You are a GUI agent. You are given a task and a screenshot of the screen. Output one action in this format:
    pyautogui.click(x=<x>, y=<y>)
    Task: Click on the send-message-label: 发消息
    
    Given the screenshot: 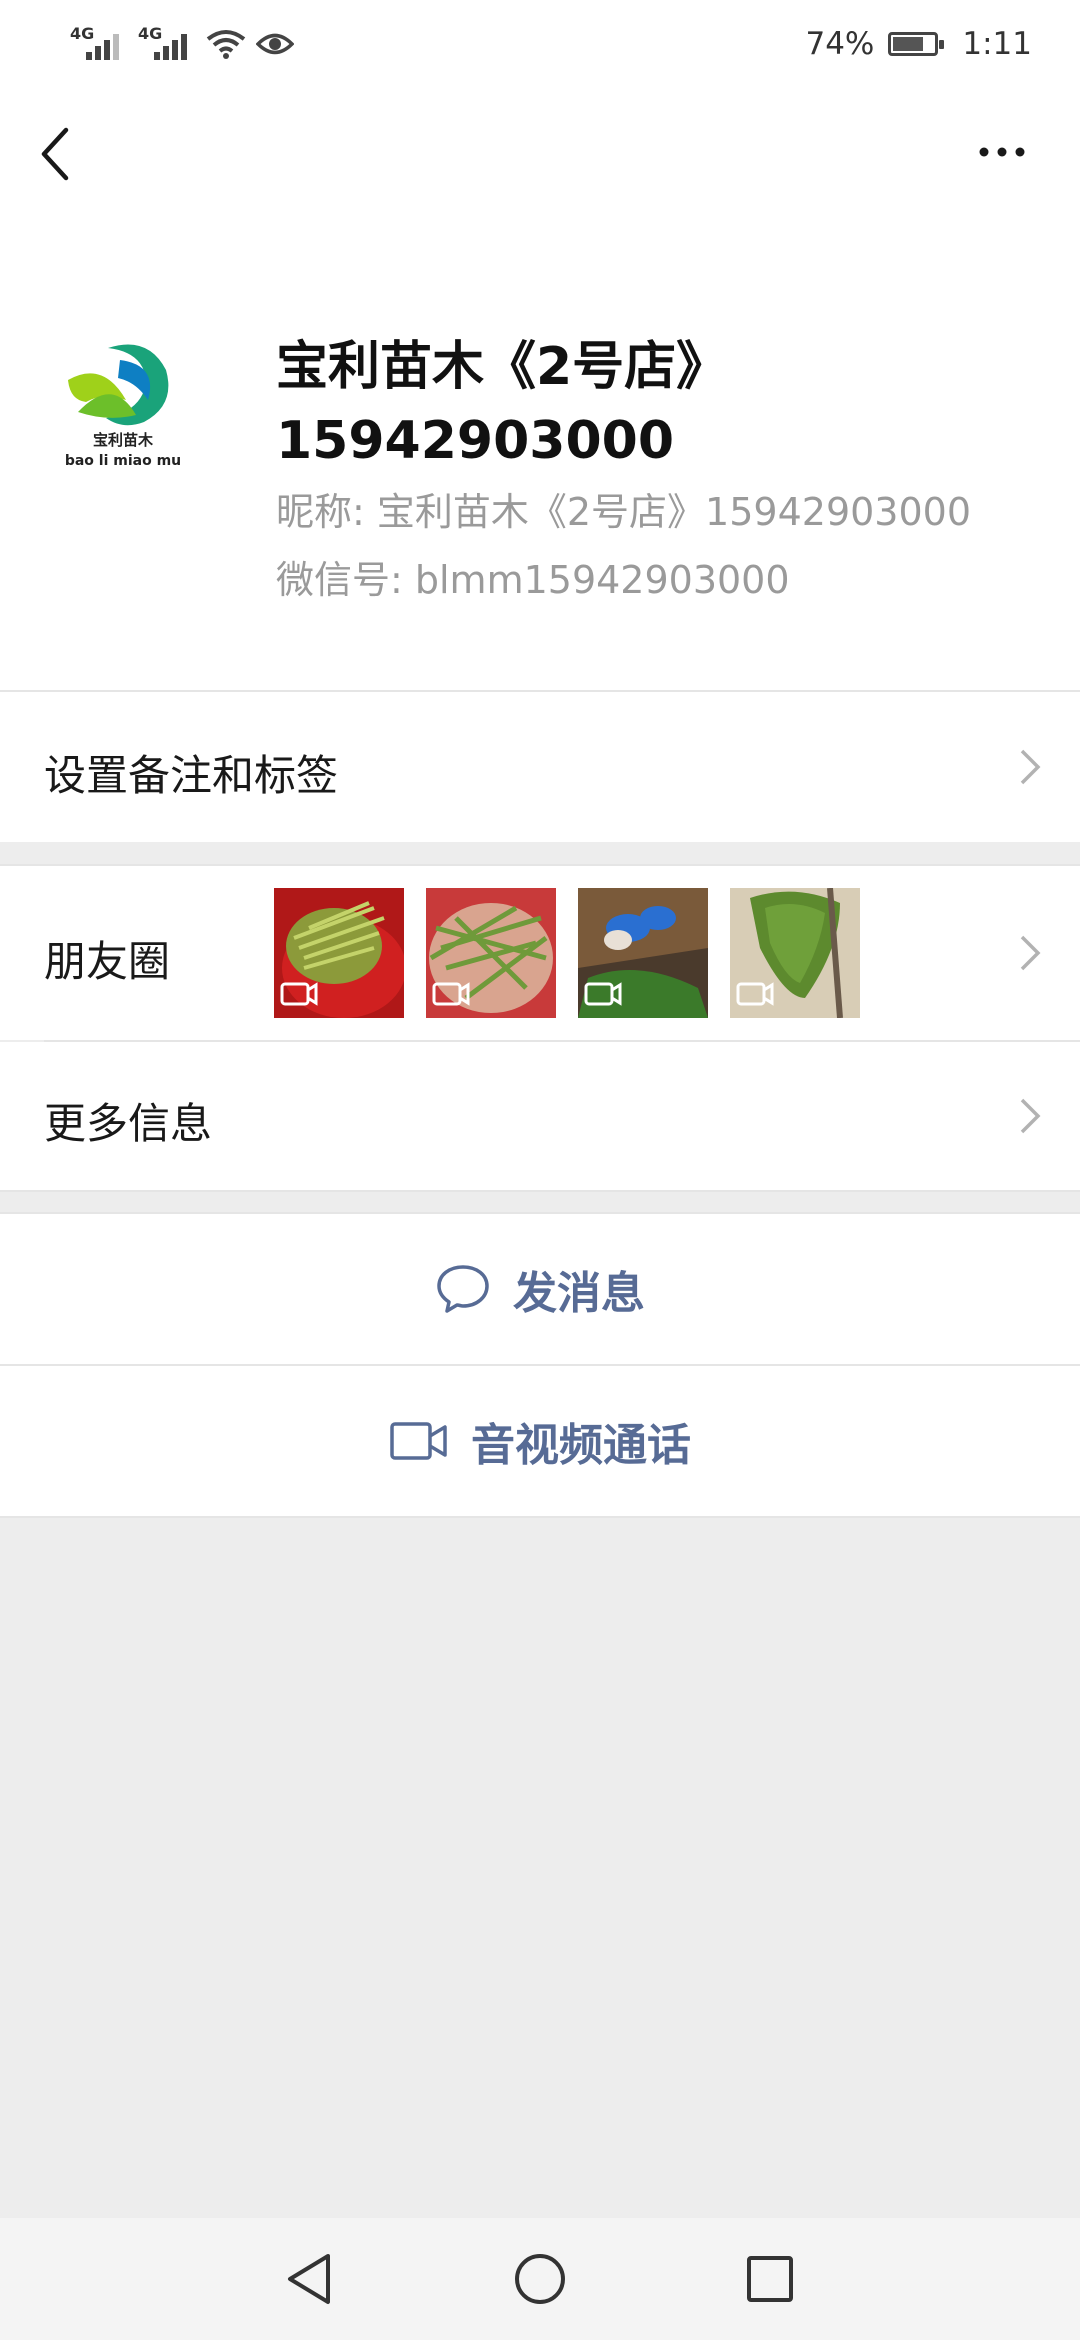 What is the action you would take?
    pyautogui.click(x=579, y=1293)
    